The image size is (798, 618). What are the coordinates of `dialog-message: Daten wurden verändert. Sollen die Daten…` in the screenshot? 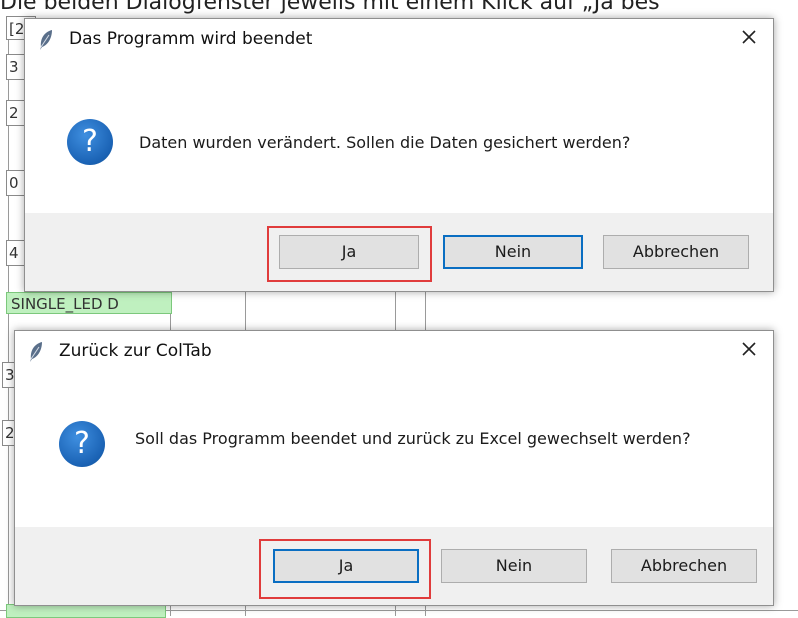 It's located at (385, 142).